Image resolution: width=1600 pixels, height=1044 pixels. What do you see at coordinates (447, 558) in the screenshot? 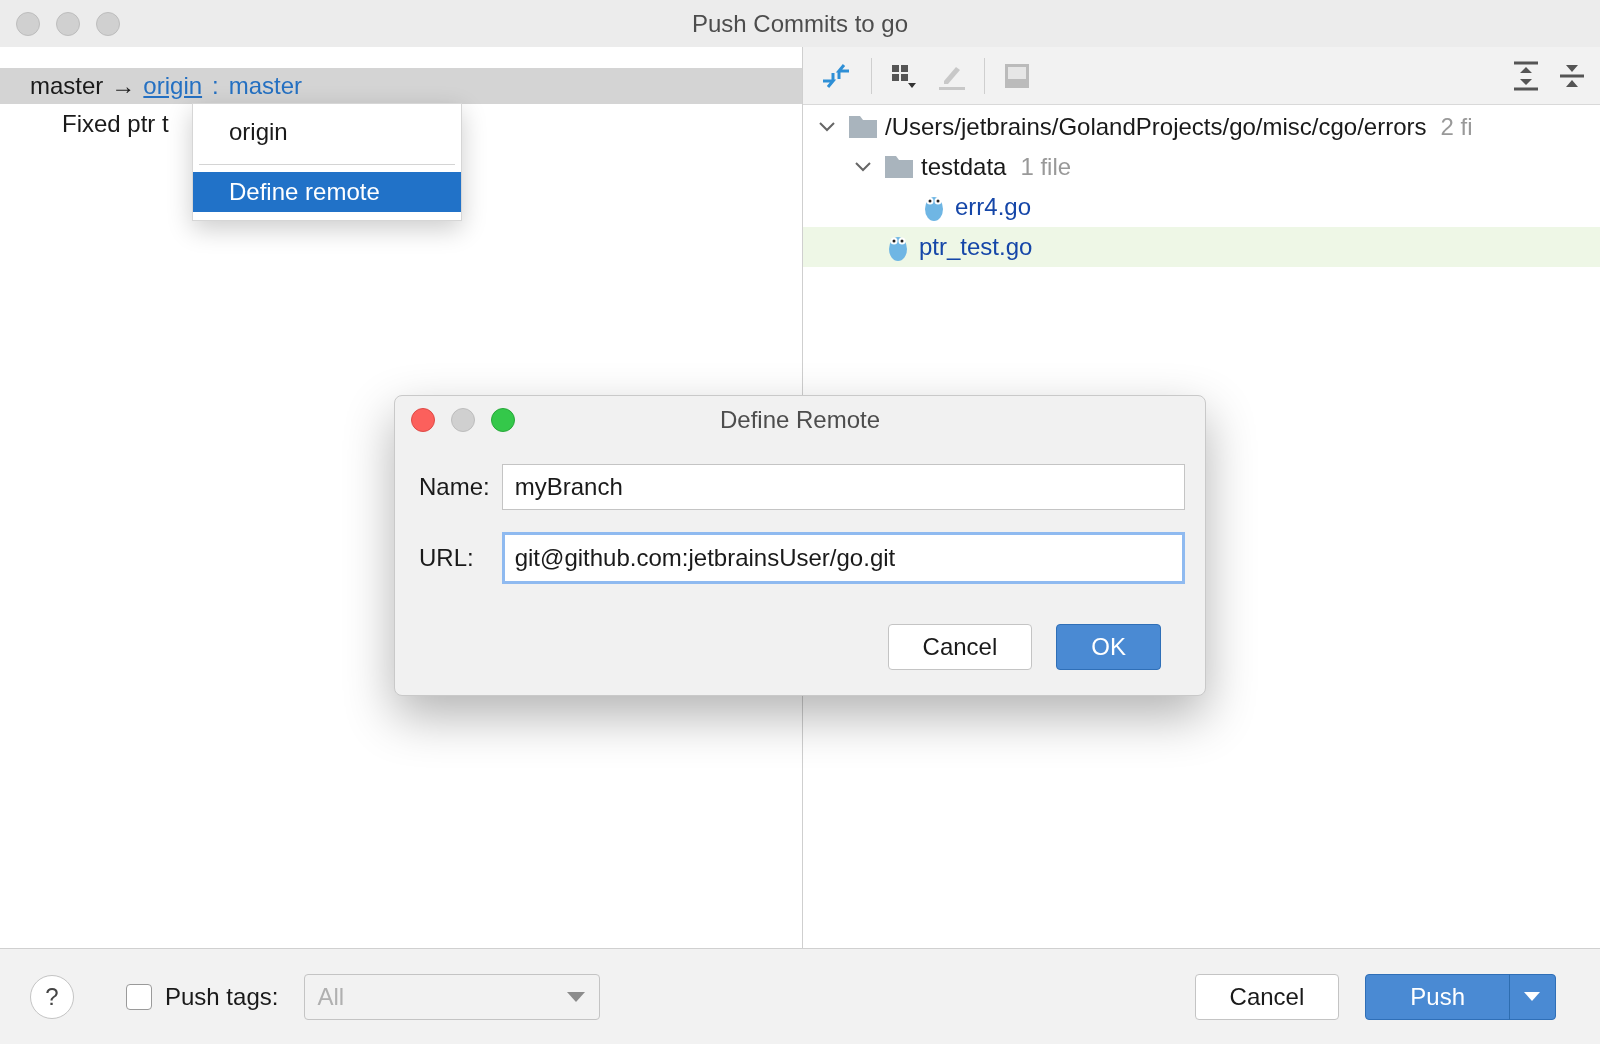
I see `field-label: URL:` at bounding box center [447, 558].